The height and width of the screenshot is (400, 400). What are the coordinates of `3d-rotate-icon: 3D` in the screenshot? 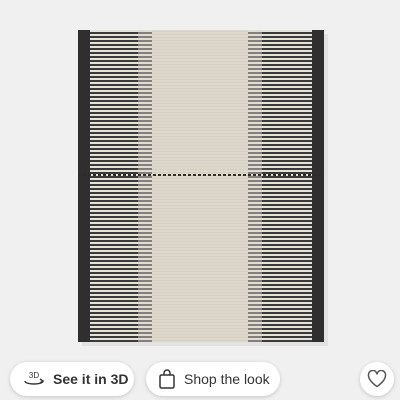 It's located at (34, 378).